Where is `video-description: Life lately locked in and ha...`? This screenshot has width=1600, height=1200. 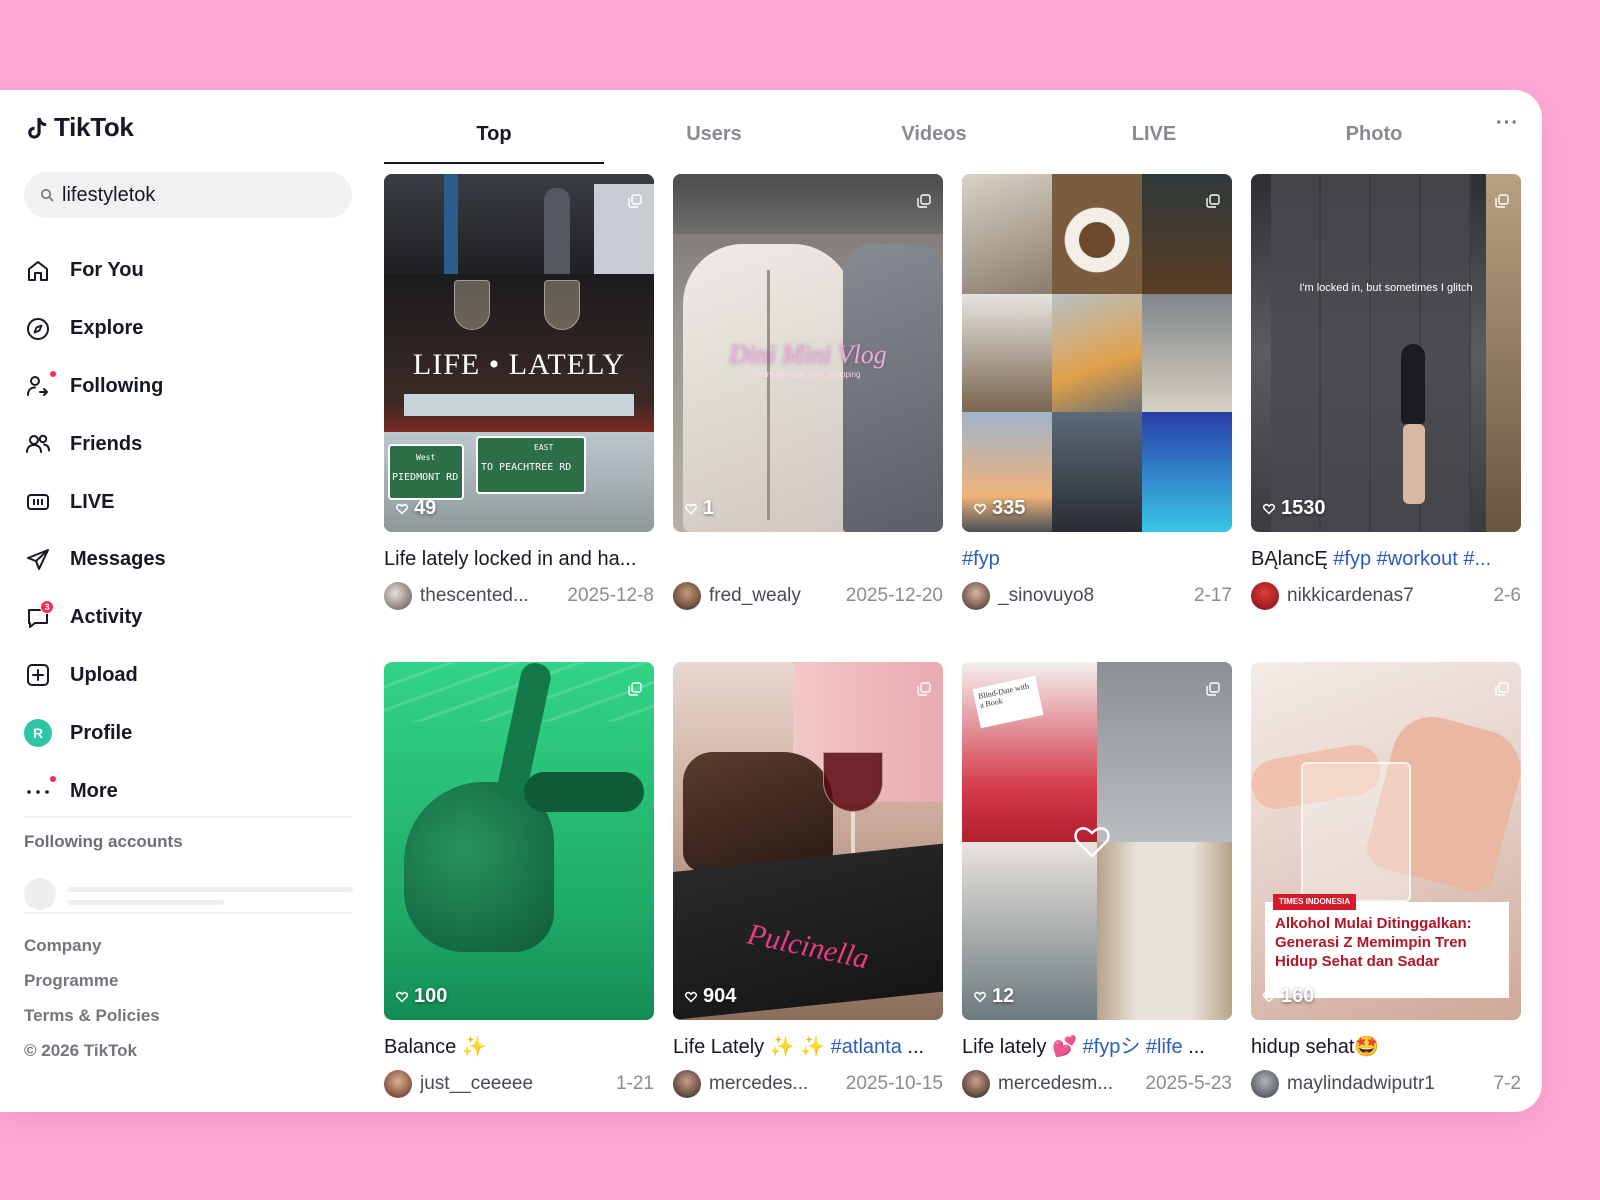 video-description: Life lately locked in and ha... is located at coordinates (519, 559).